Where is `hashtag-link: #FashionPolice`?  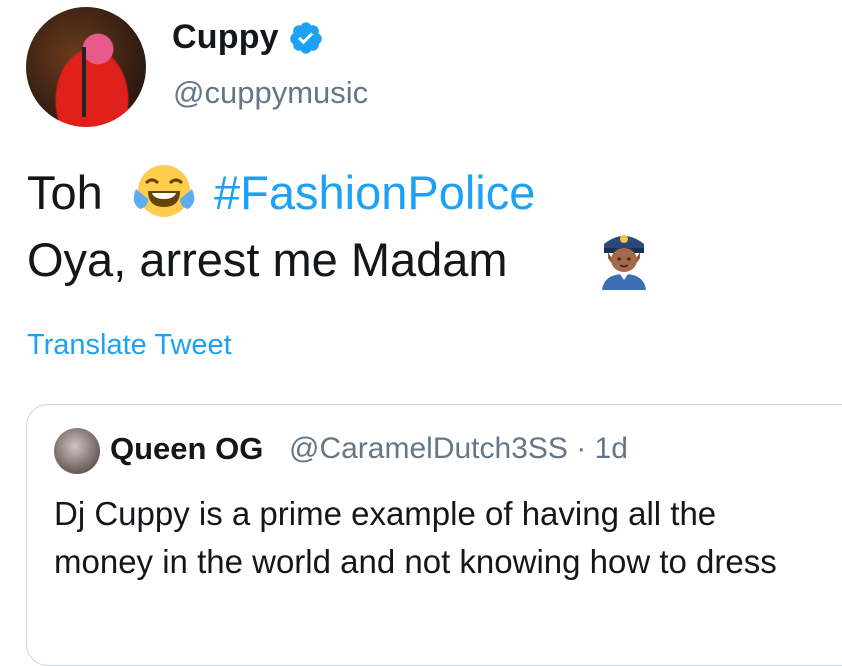 hashtag-link: #FashionPolice is located at coordinates (374, 192).